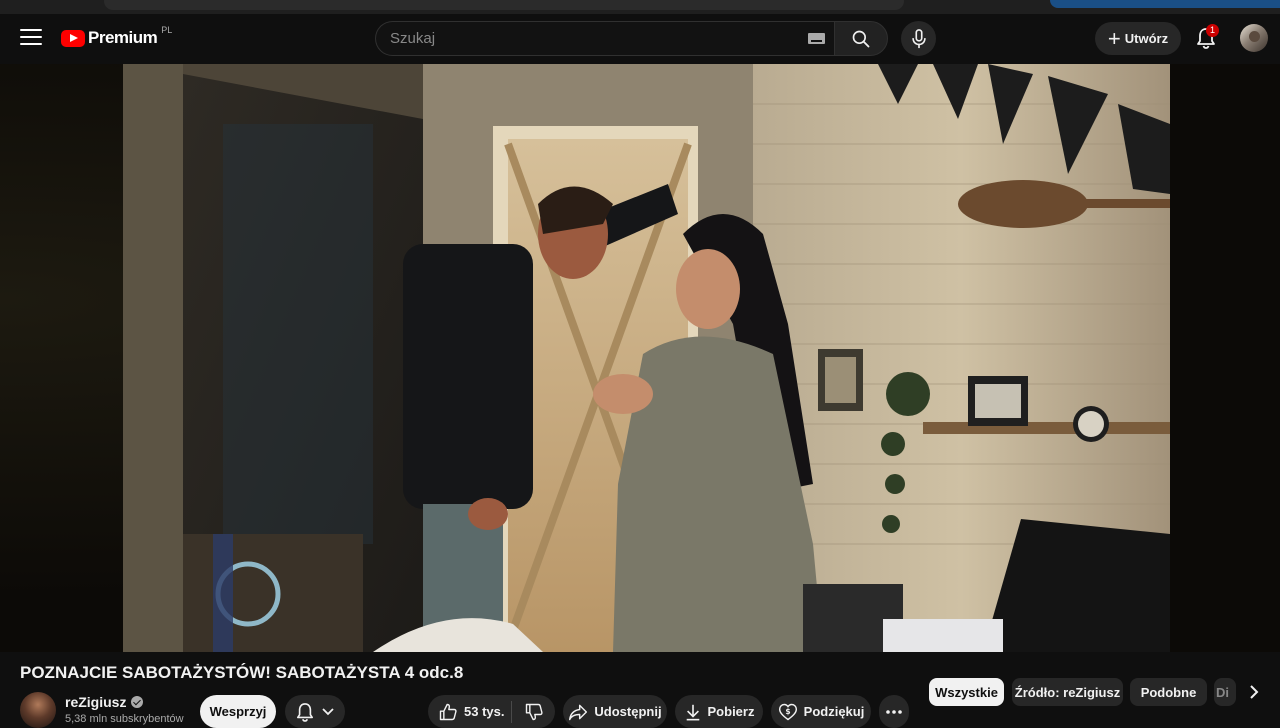  I want to click on browser-profile-pill, so click(1165, 4).